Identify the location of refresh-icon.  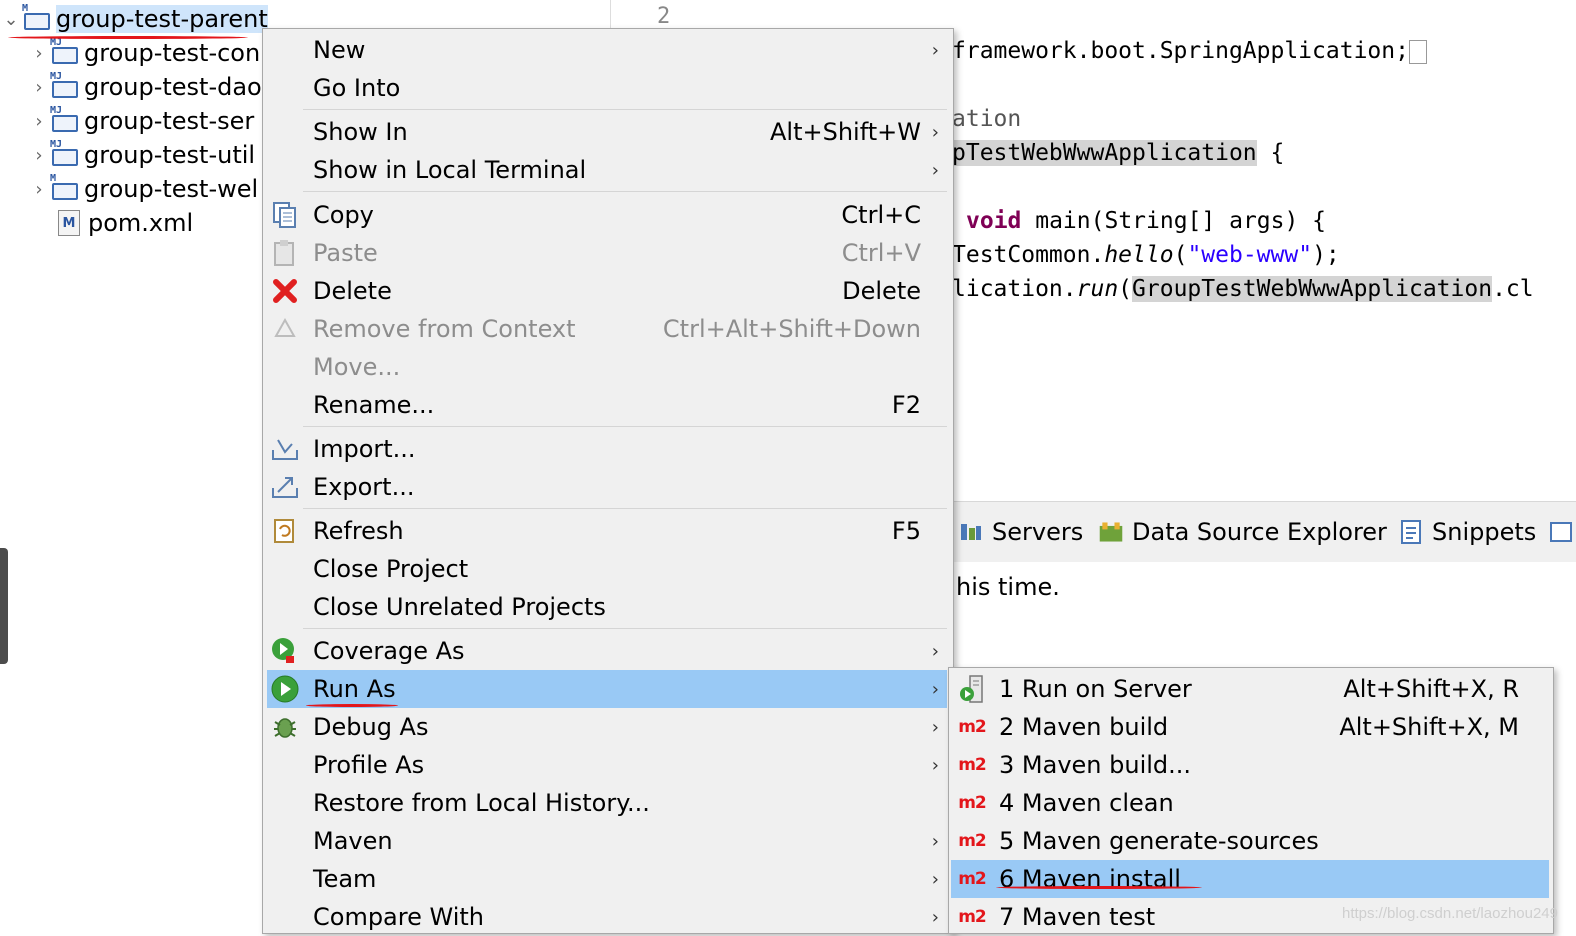
(285, 531).